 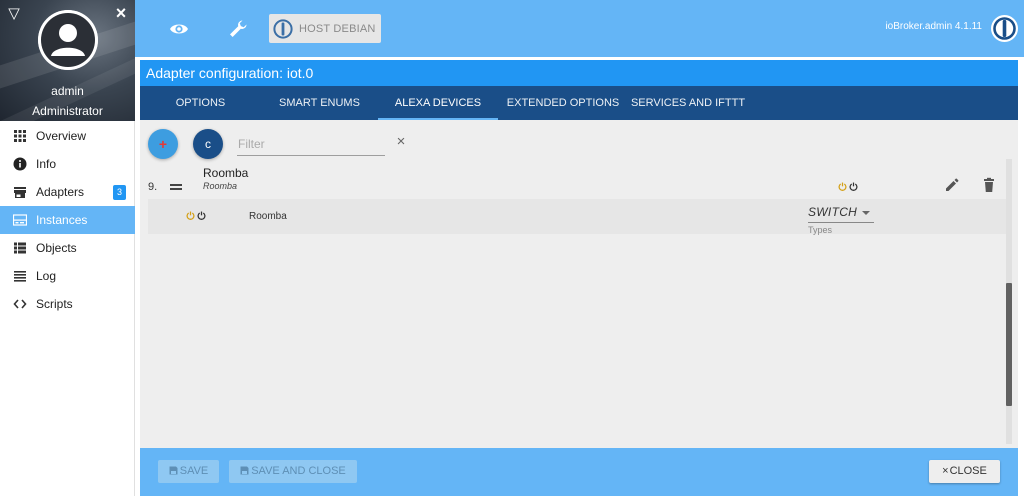 What do you see at coordinates (54, 304) in the screenshot?
I see `sidebar-item-label: Scripts` at bounding box center [54, 304].